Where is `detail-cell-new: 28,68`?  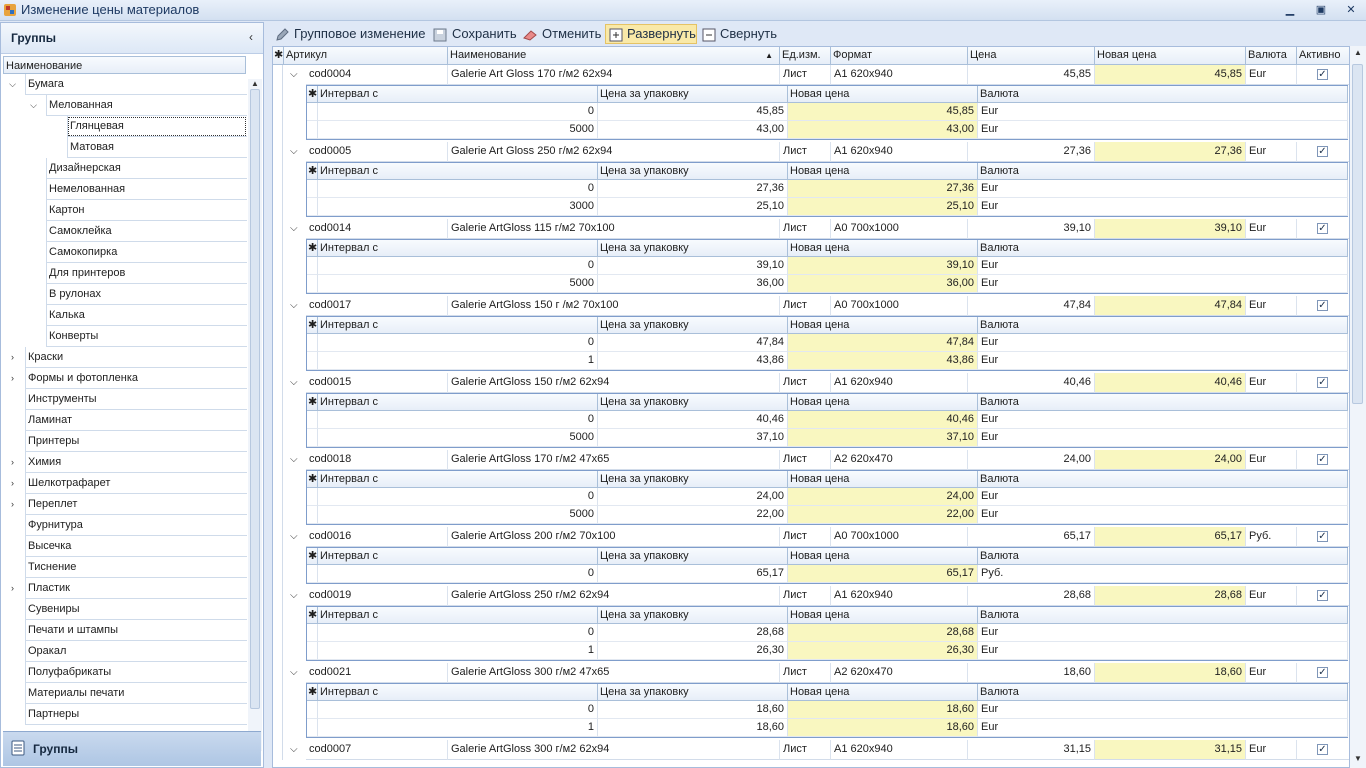 detail-cell-new: 28,68 is located at coordinates (883, 633).